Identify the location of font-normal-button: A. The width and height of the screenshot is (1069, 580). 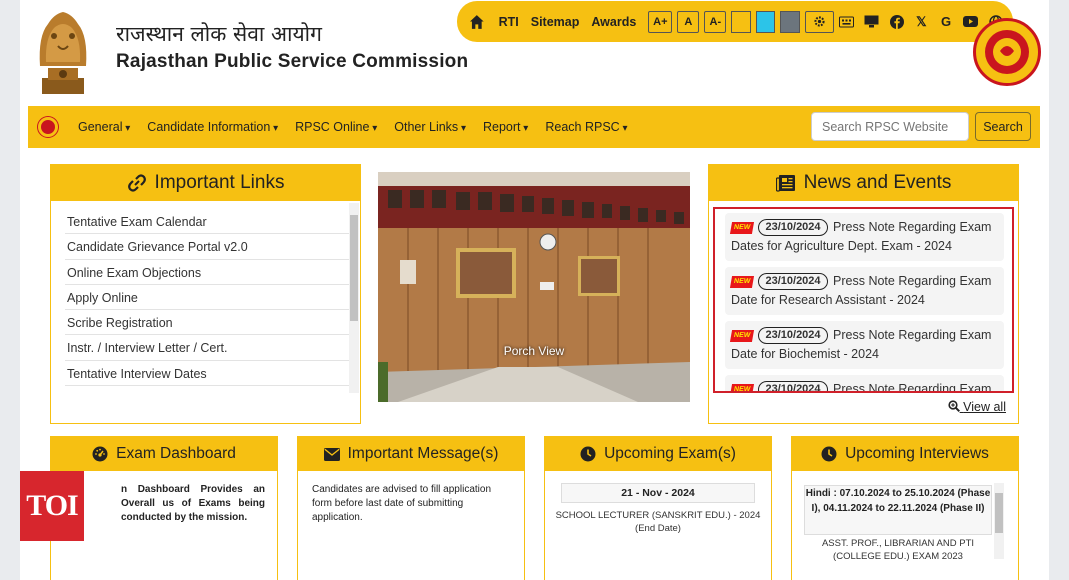
(688, 21).